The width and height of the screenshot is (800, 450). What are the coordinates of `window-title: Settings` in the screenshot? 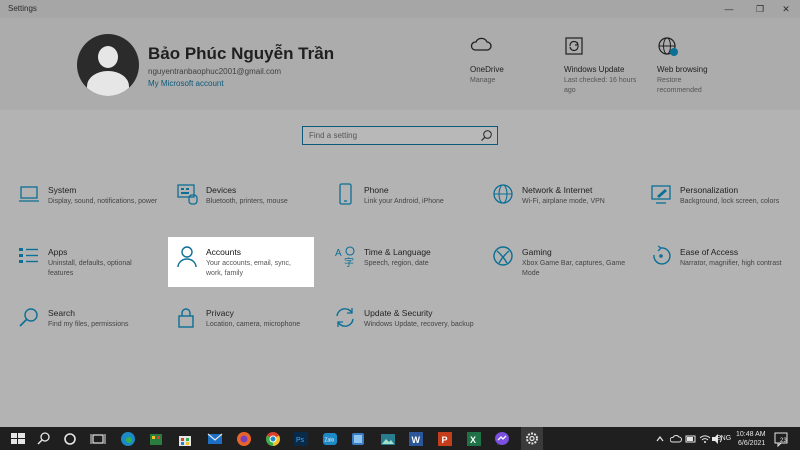 It's located at (22, 8).